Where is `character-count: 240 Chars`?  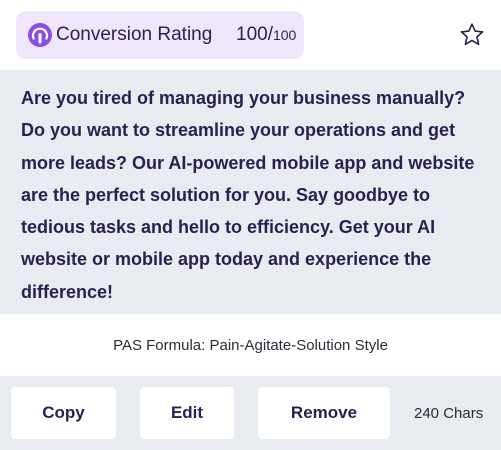 character-count: 240 Chars is located at coordinates (449, 413).